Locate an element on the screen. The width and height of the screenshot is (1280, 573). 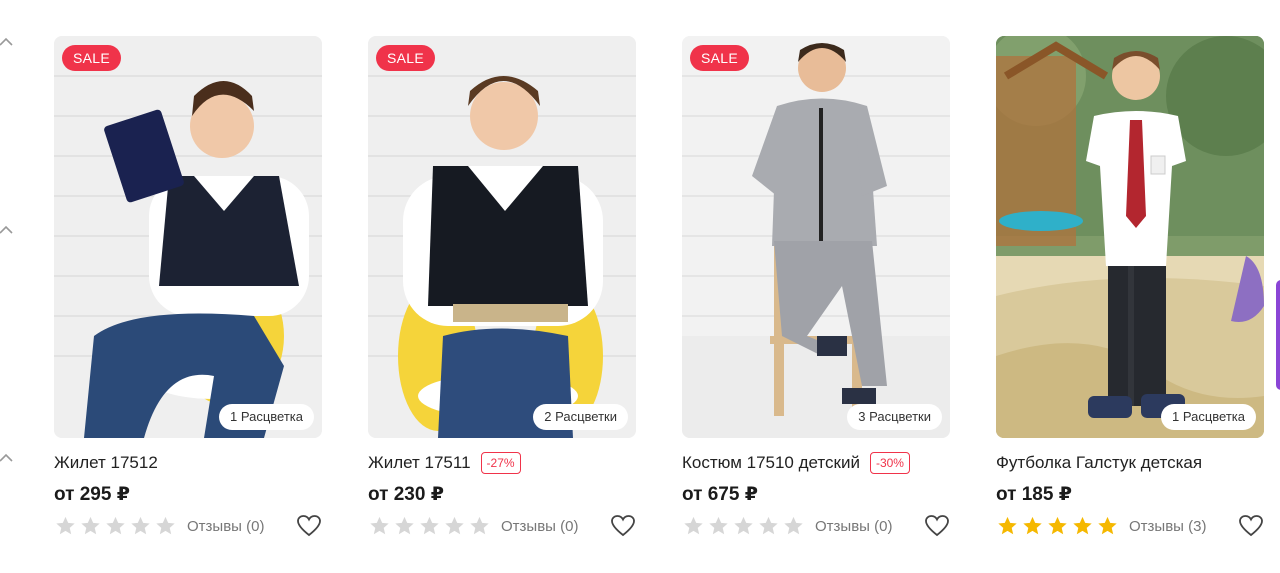
product-image: SALE 1 Расцветка is located at coordinates (188, 237).